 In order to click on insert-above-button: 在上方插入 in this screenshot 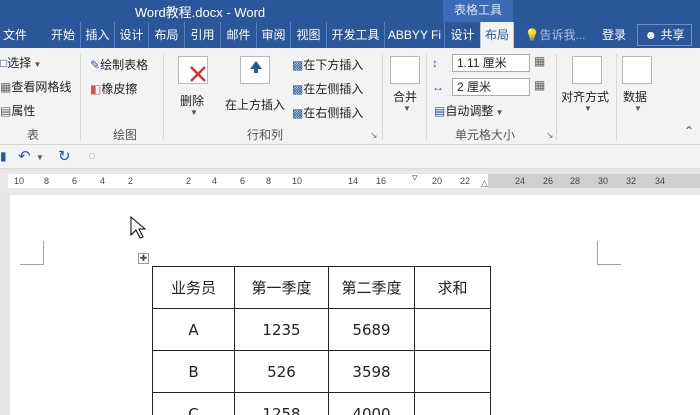, I will do `click(255, 87)`.